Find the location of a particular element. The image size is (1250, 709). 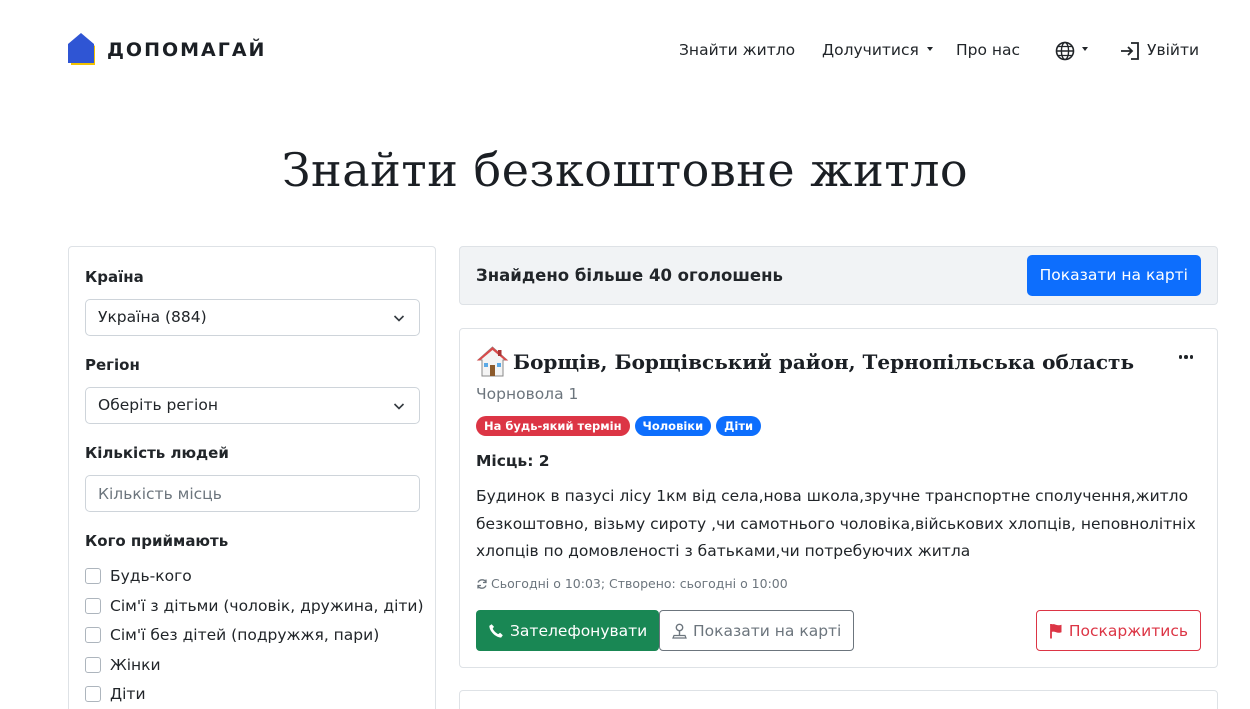

listing-address: Чорновола 1 is located at coordinates (527, 394).